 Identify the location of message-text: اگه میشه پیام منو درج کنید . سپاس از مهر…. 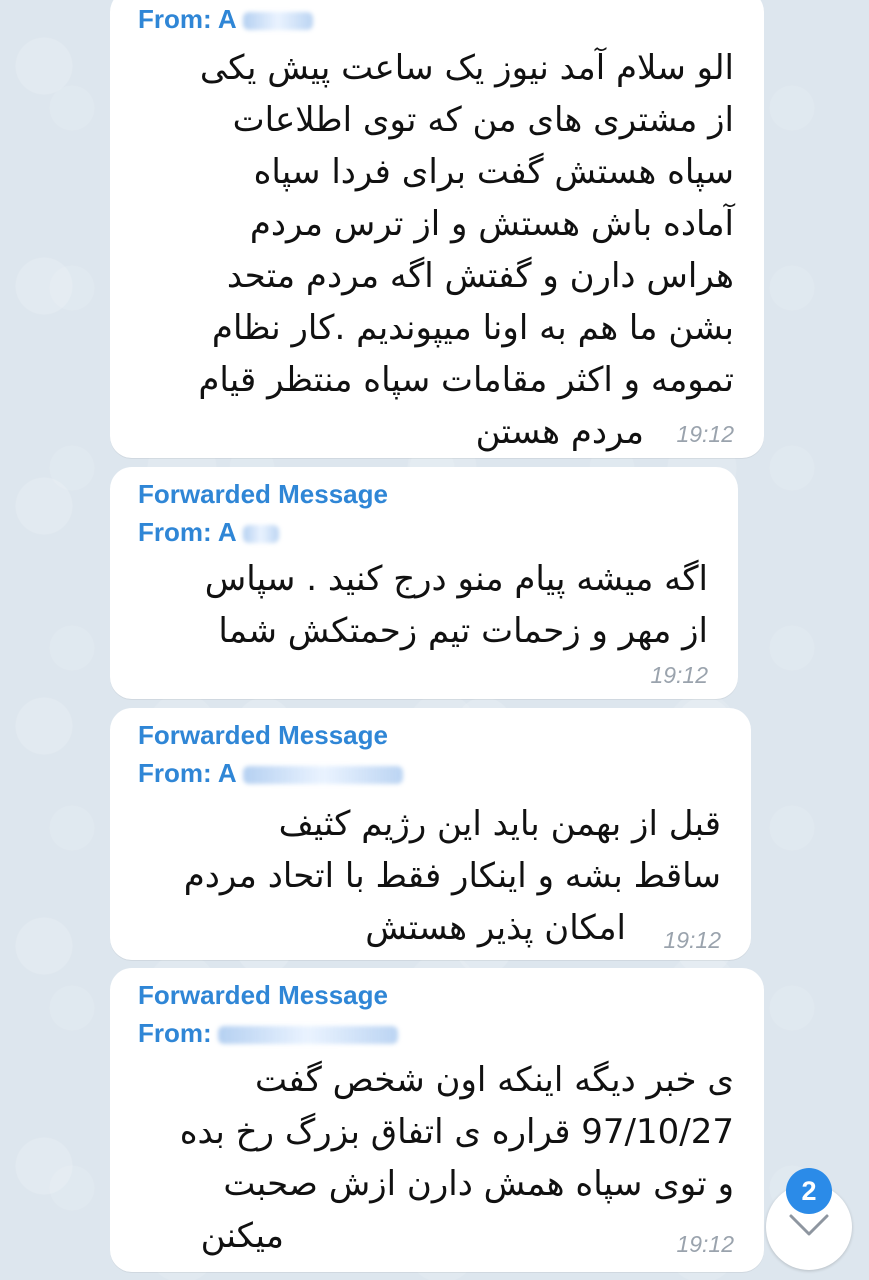
(456, 605).